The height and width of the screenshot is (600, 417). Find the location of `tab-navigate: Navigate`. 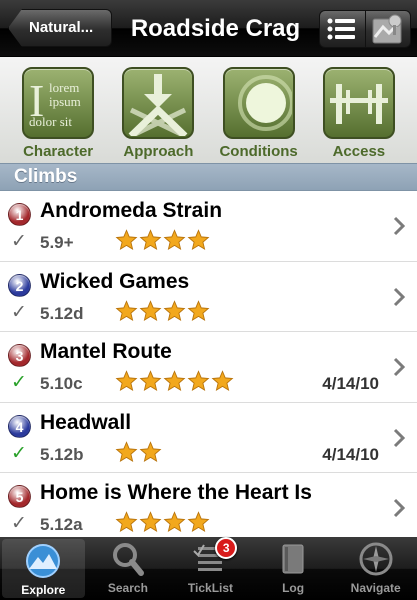

tab-navigate: Navigate is located at coordinates (375, 568).